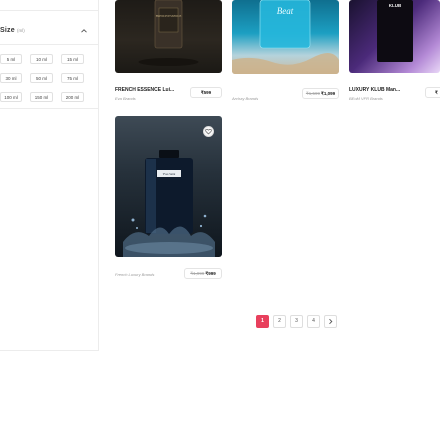  What do you see at coordinates (395, 31) in the screenshot?
I see `perfume-bottle-image: KLUB` at bounding box center [395, 31].